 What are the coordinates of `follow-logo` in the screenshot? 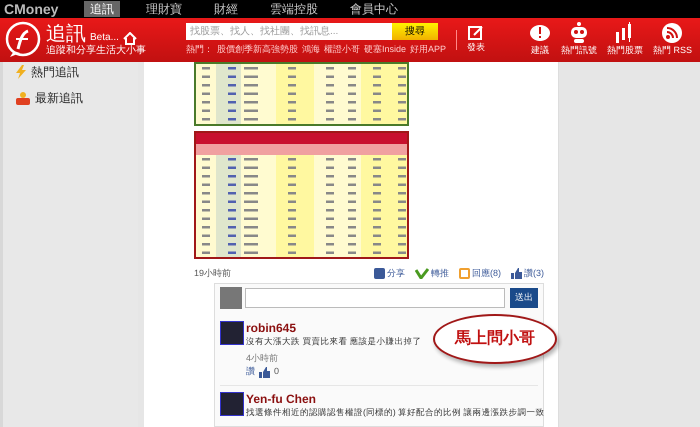 It's located at (23, 40).